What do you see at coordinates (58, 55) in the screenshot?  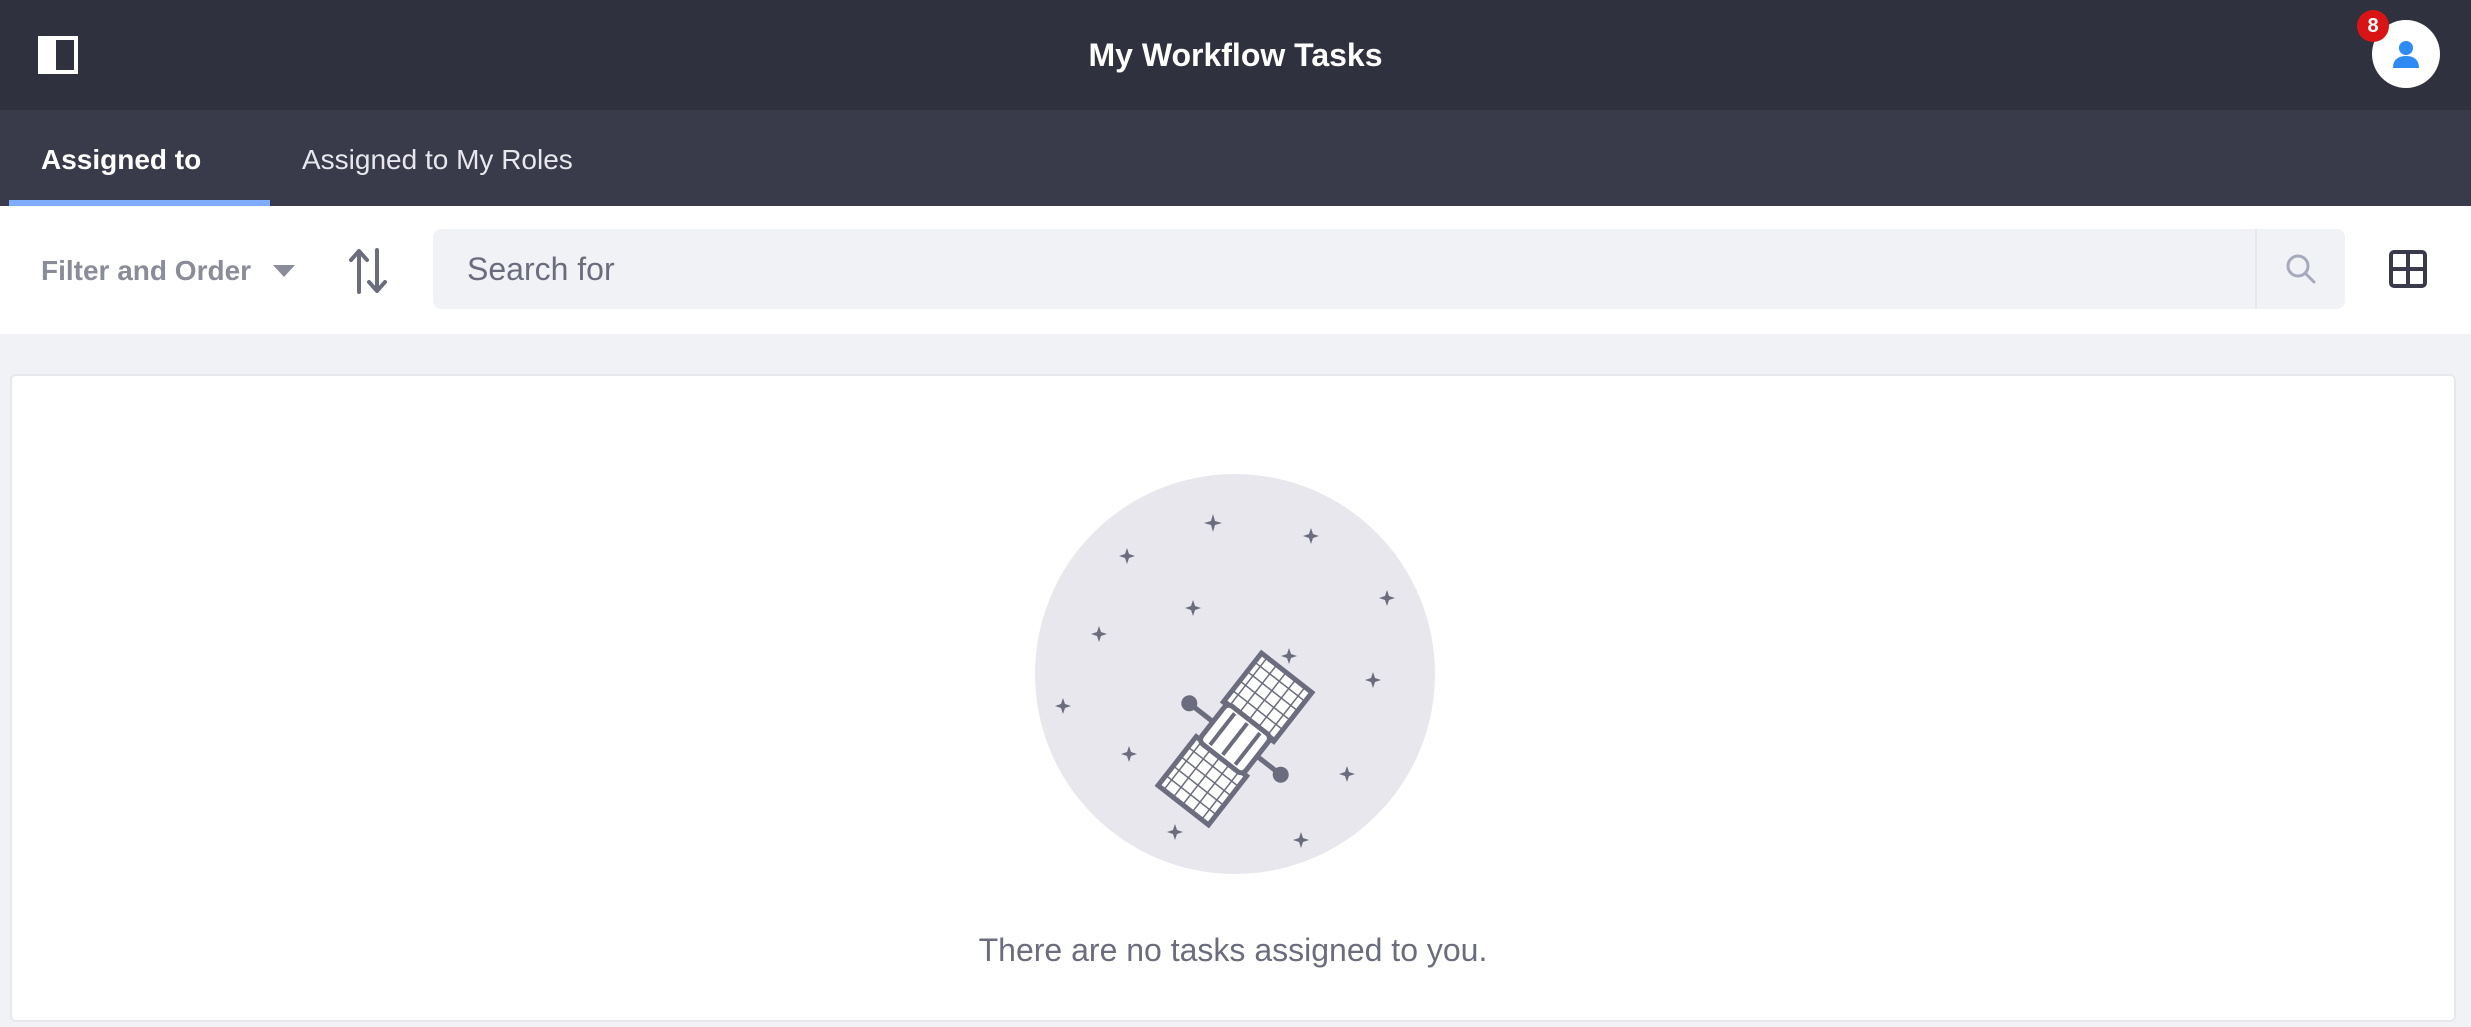 I see `product-menu-icon` at bounding box center [58, 55].